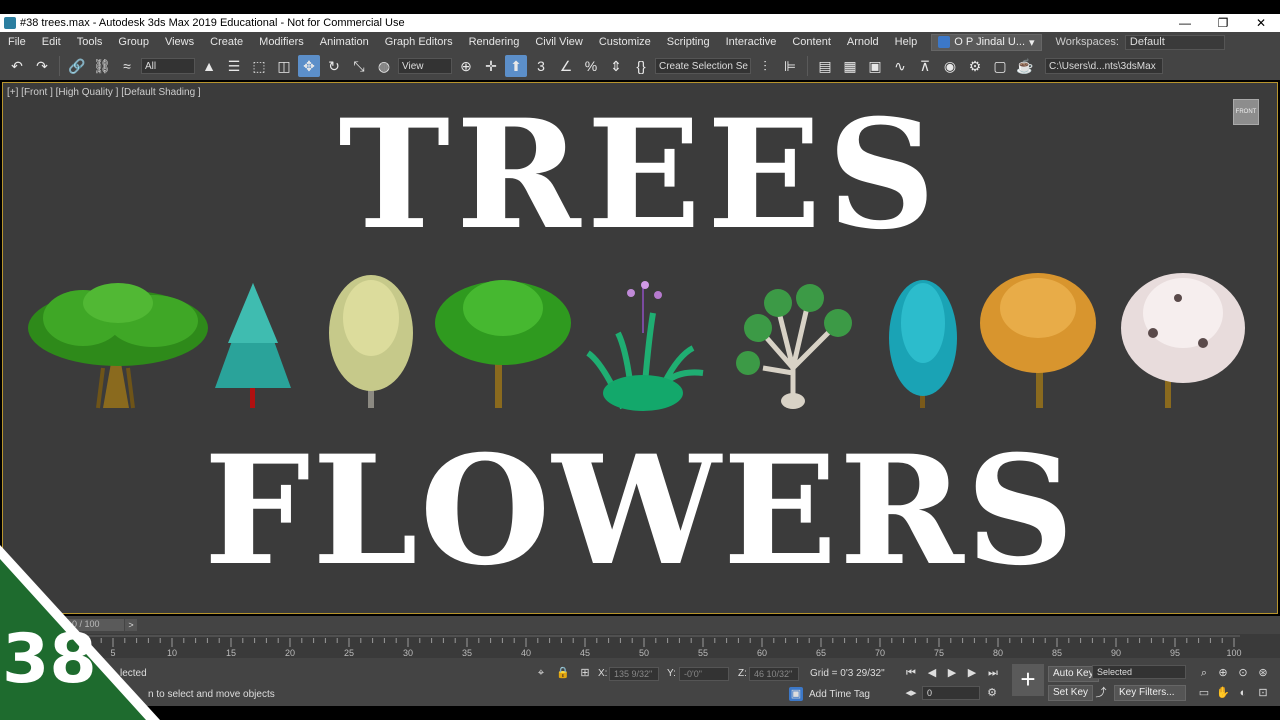  I want to click on maximize-button: ❐, so click(1223, 23).